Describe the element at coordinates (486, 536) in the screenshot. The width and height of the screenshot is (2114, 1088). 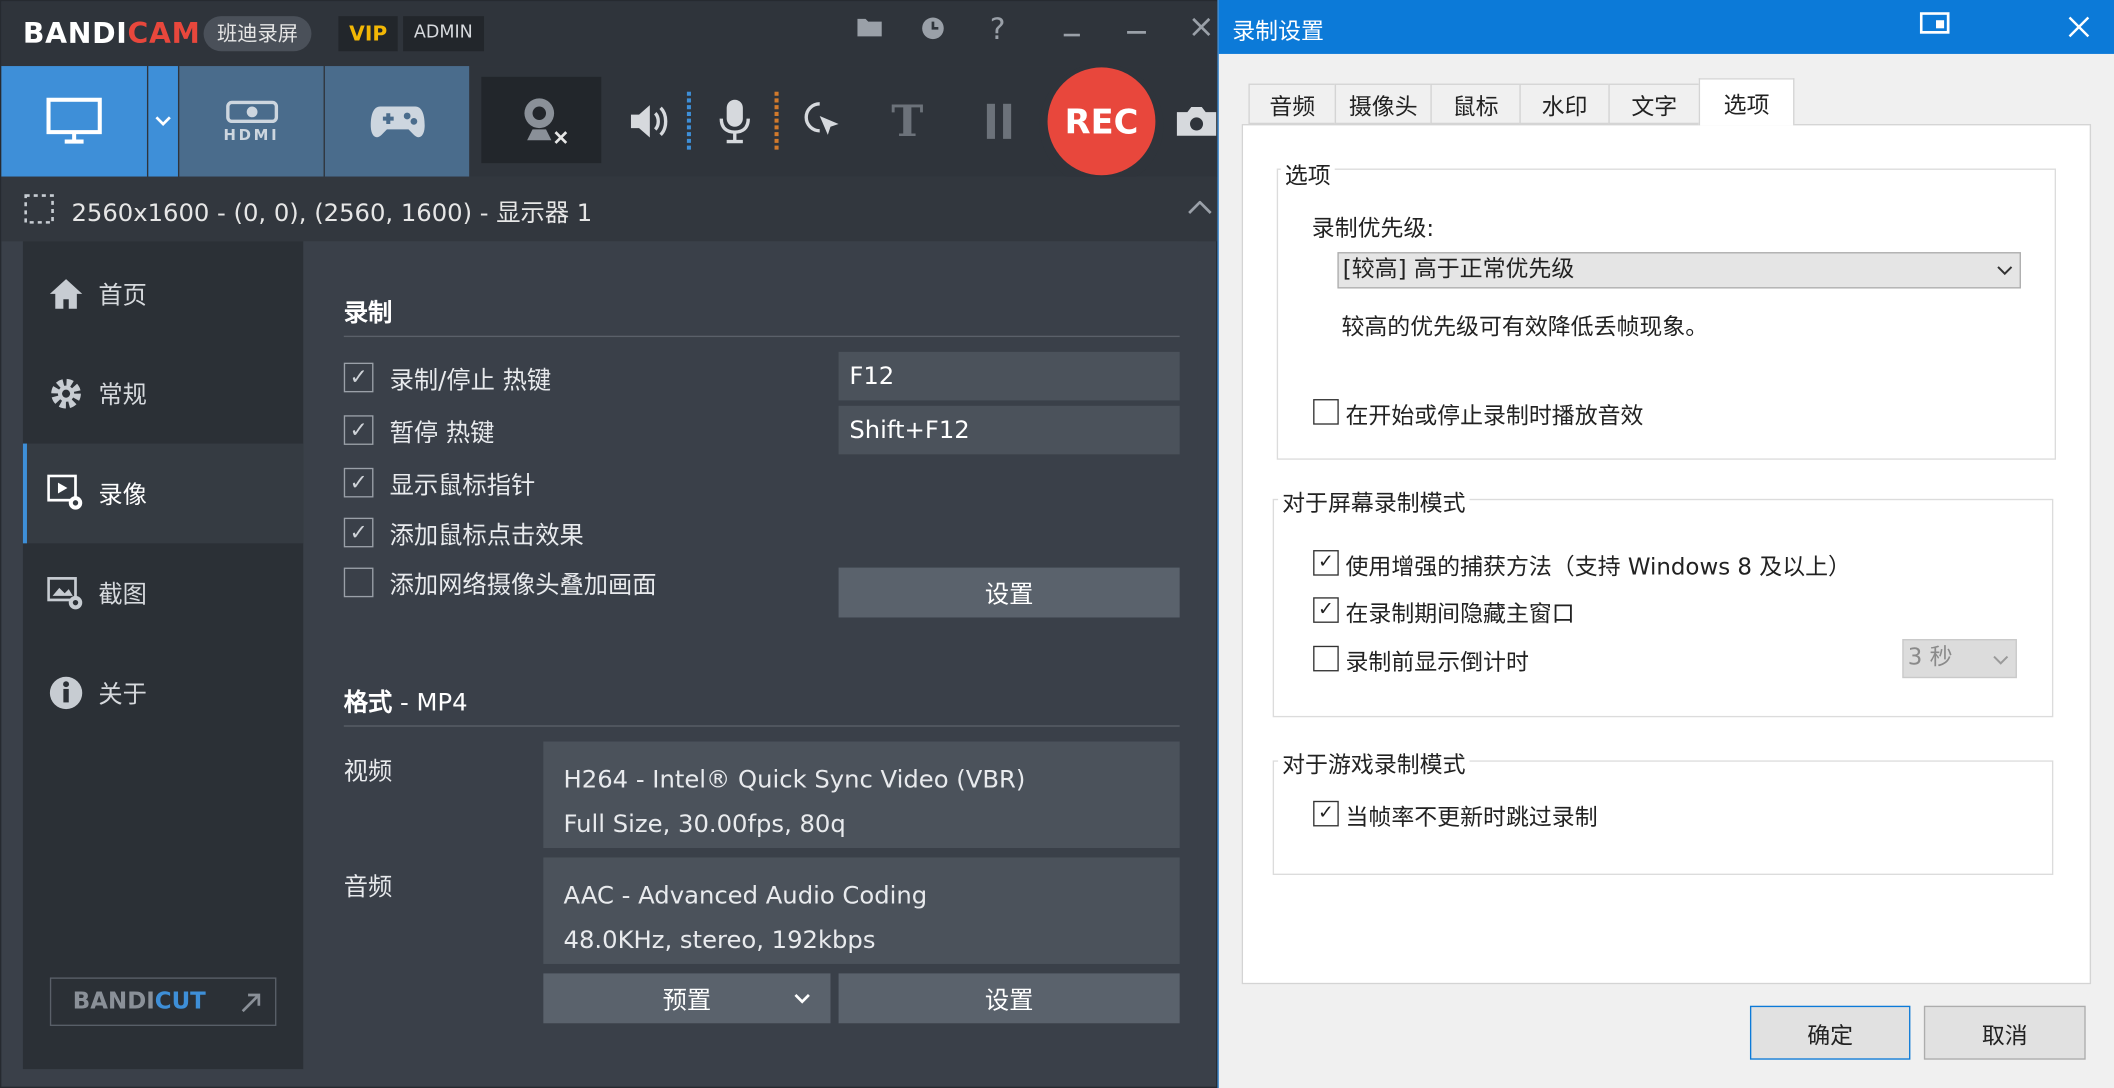
I see `click-effect-label: 添加鼠标点击效果` at that location.